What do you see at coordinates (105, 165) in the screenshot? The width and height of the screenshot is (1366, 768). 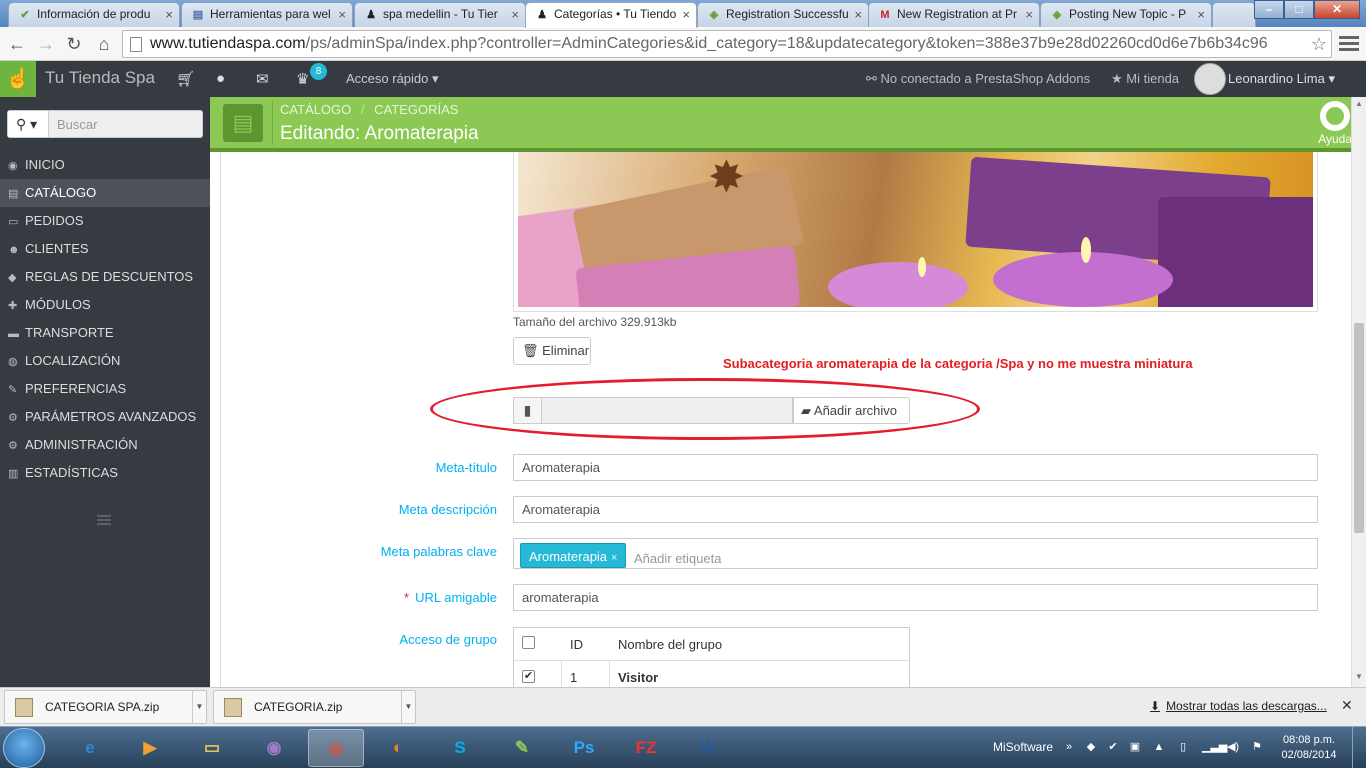 I see `sidebar-item-inicio: ◉ INICIO` at bounding box center [105, 165].